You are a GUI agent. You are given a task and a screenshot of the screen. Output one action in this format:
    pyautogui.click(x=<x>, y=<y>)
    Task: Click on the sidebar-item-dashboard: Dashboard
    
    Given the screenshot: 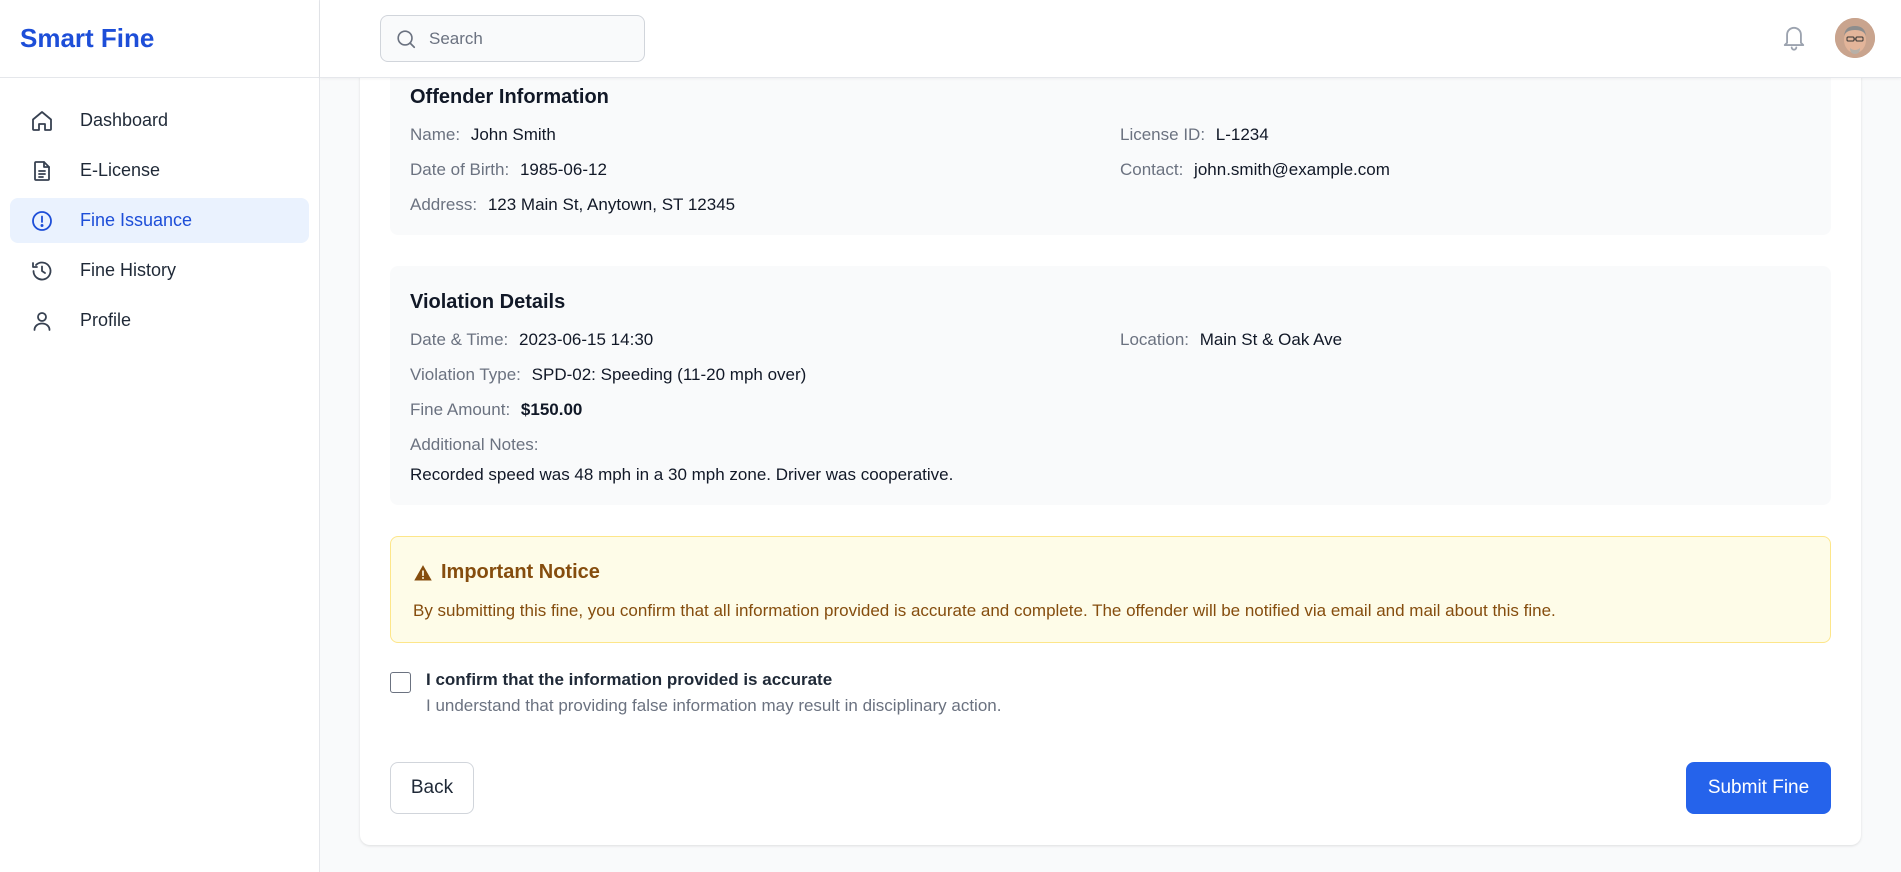 What is the action you would take?
    pyautogui.click(x=159, y=120)
    